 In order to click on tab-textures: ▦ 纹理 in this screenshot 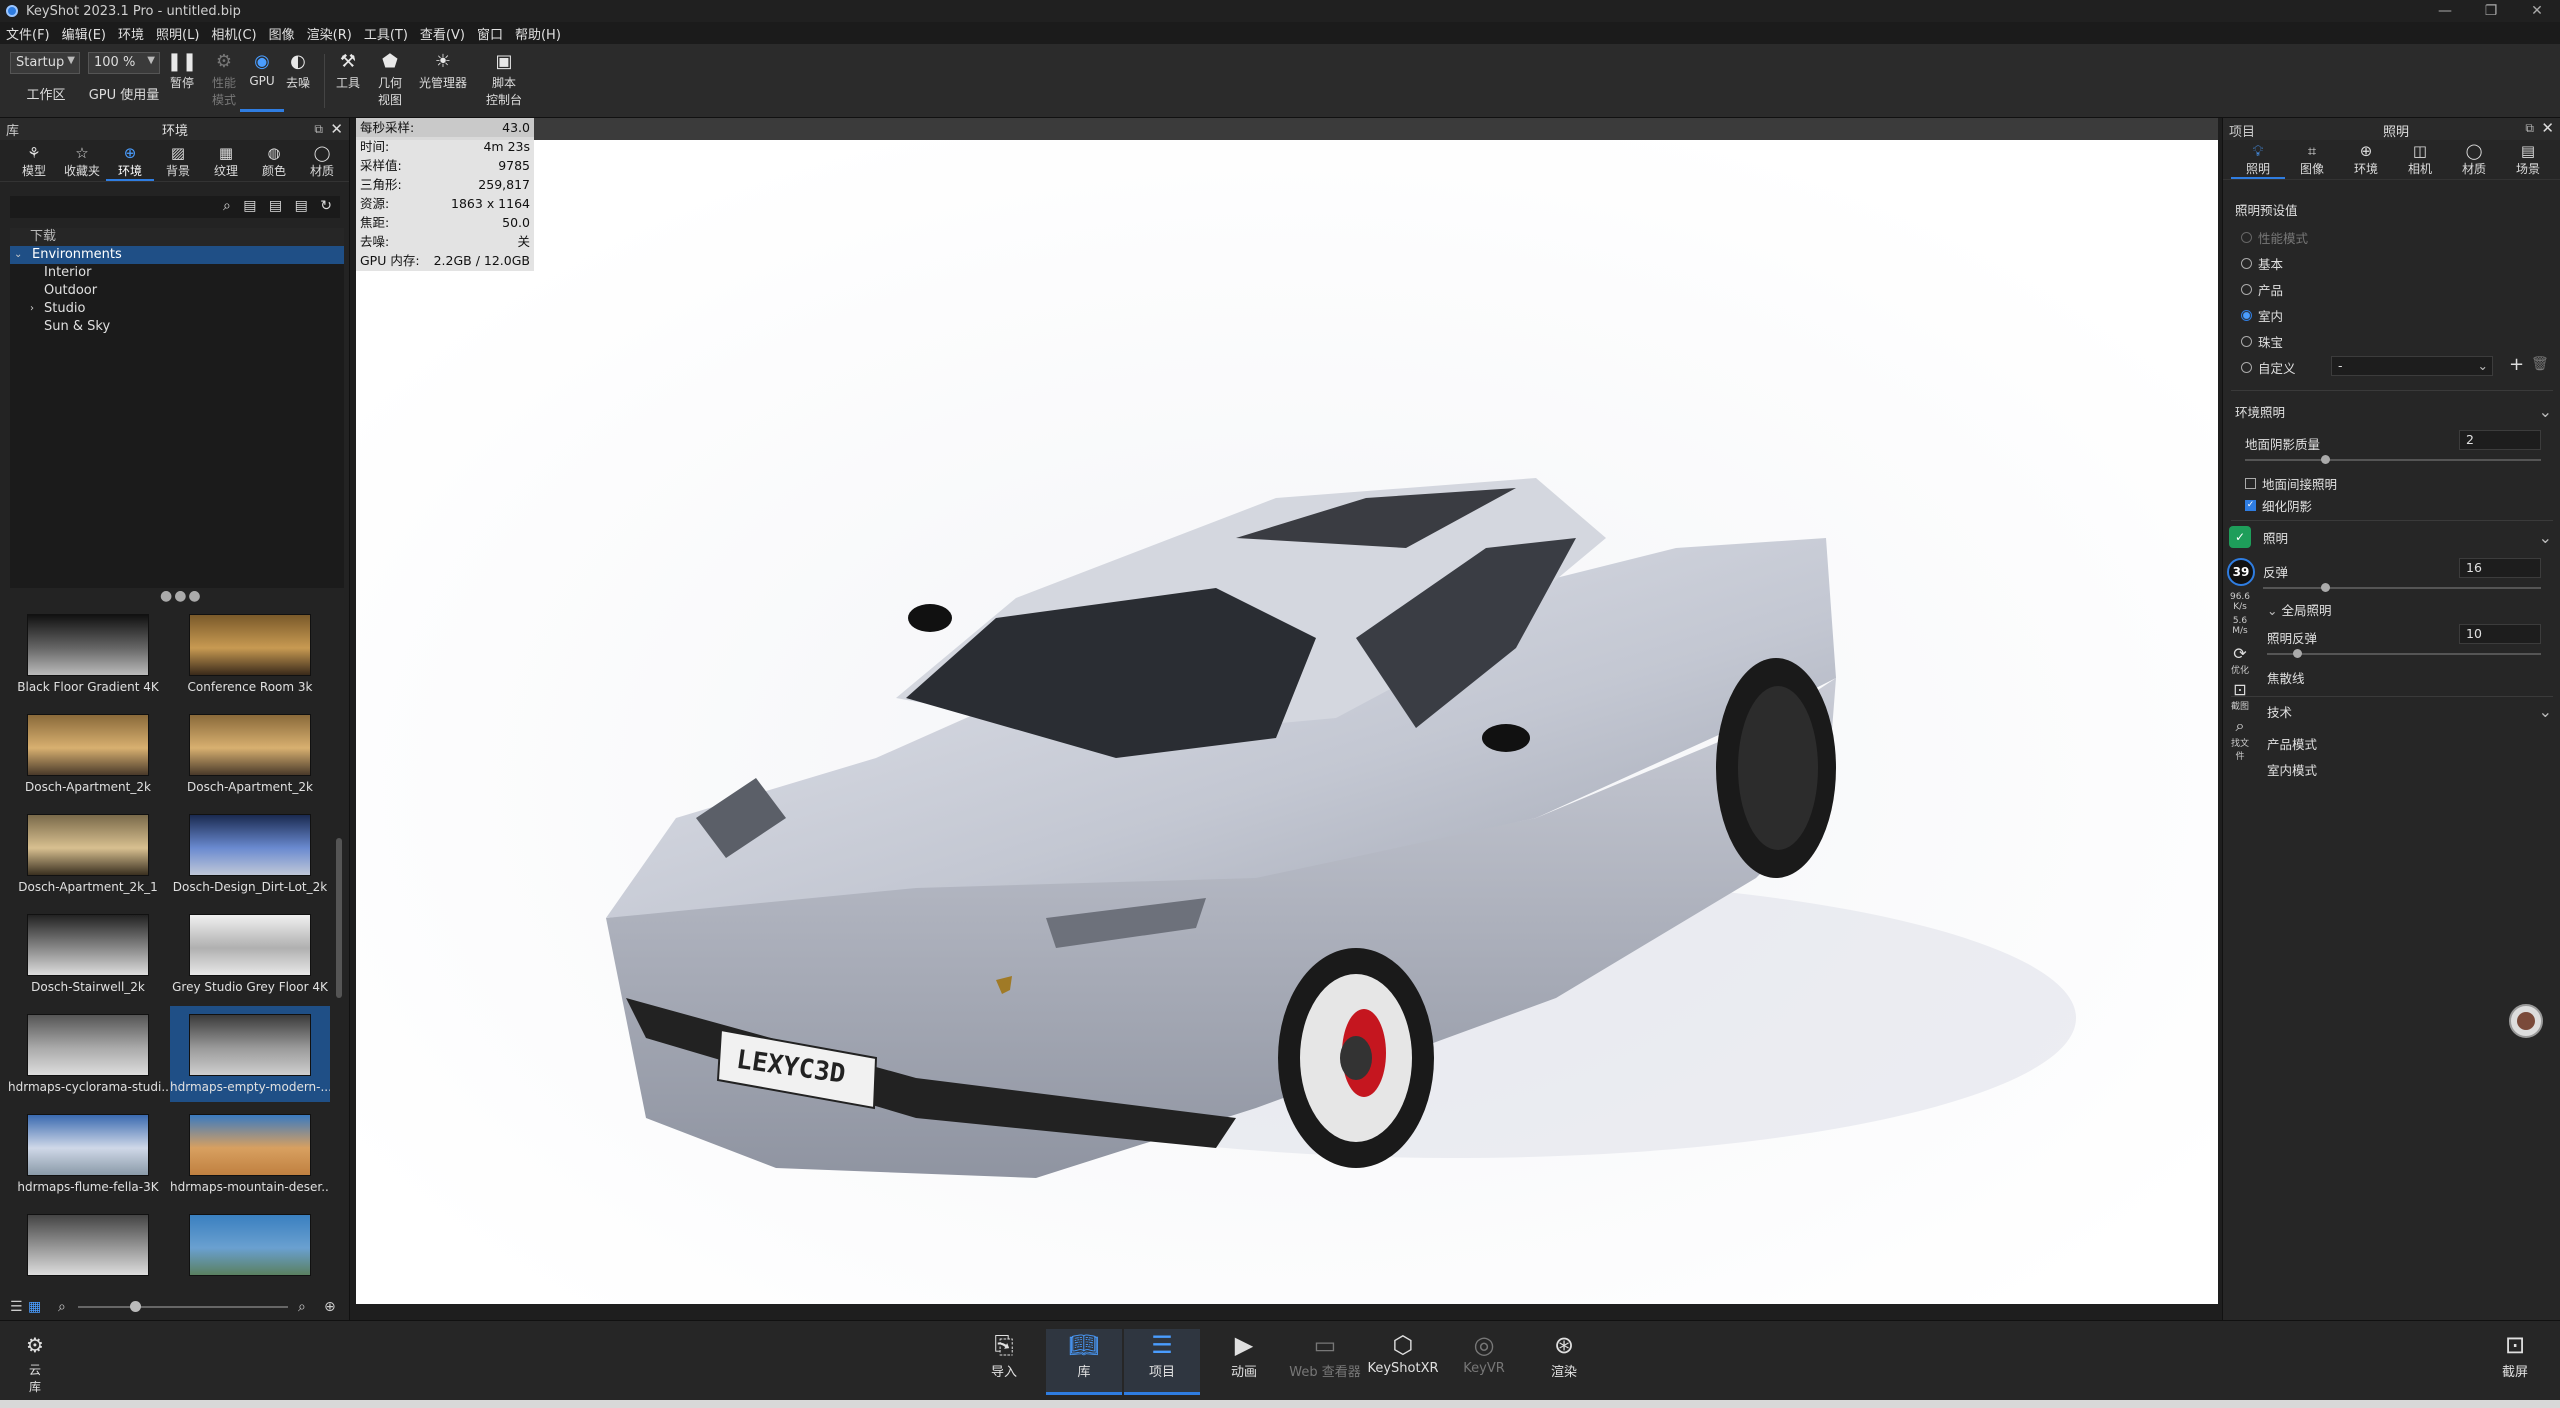, I will do `click(226, 160)`.